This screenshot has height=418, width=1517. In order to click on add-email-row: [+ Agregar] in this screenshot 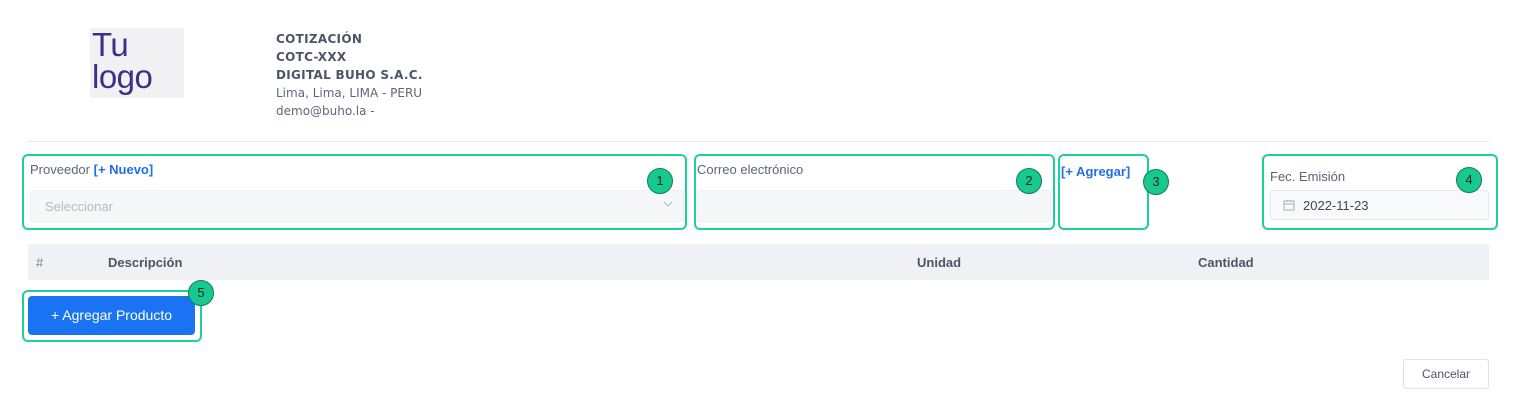, I will do `click(1095, 171)`.